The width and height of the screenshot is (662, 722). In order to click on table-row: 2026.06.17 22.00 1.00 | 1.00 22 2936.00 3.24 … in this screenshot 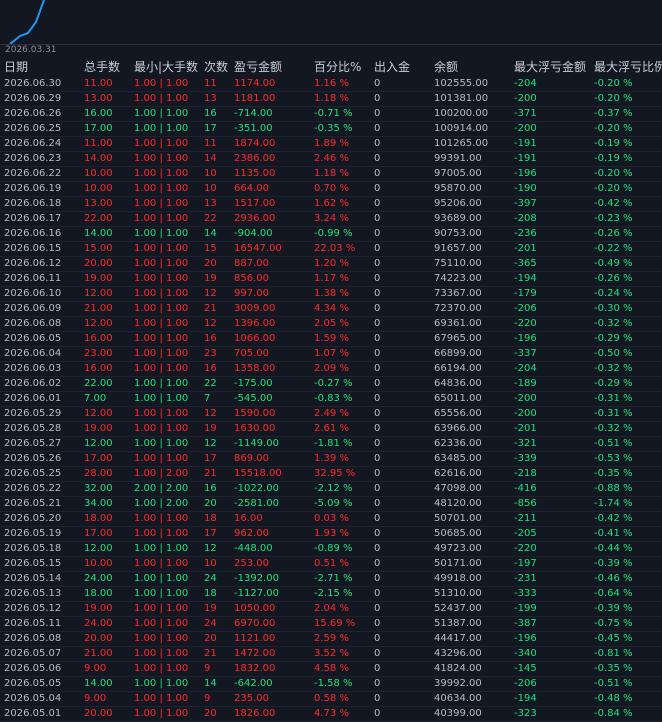, I will do `click(331, 219)`.